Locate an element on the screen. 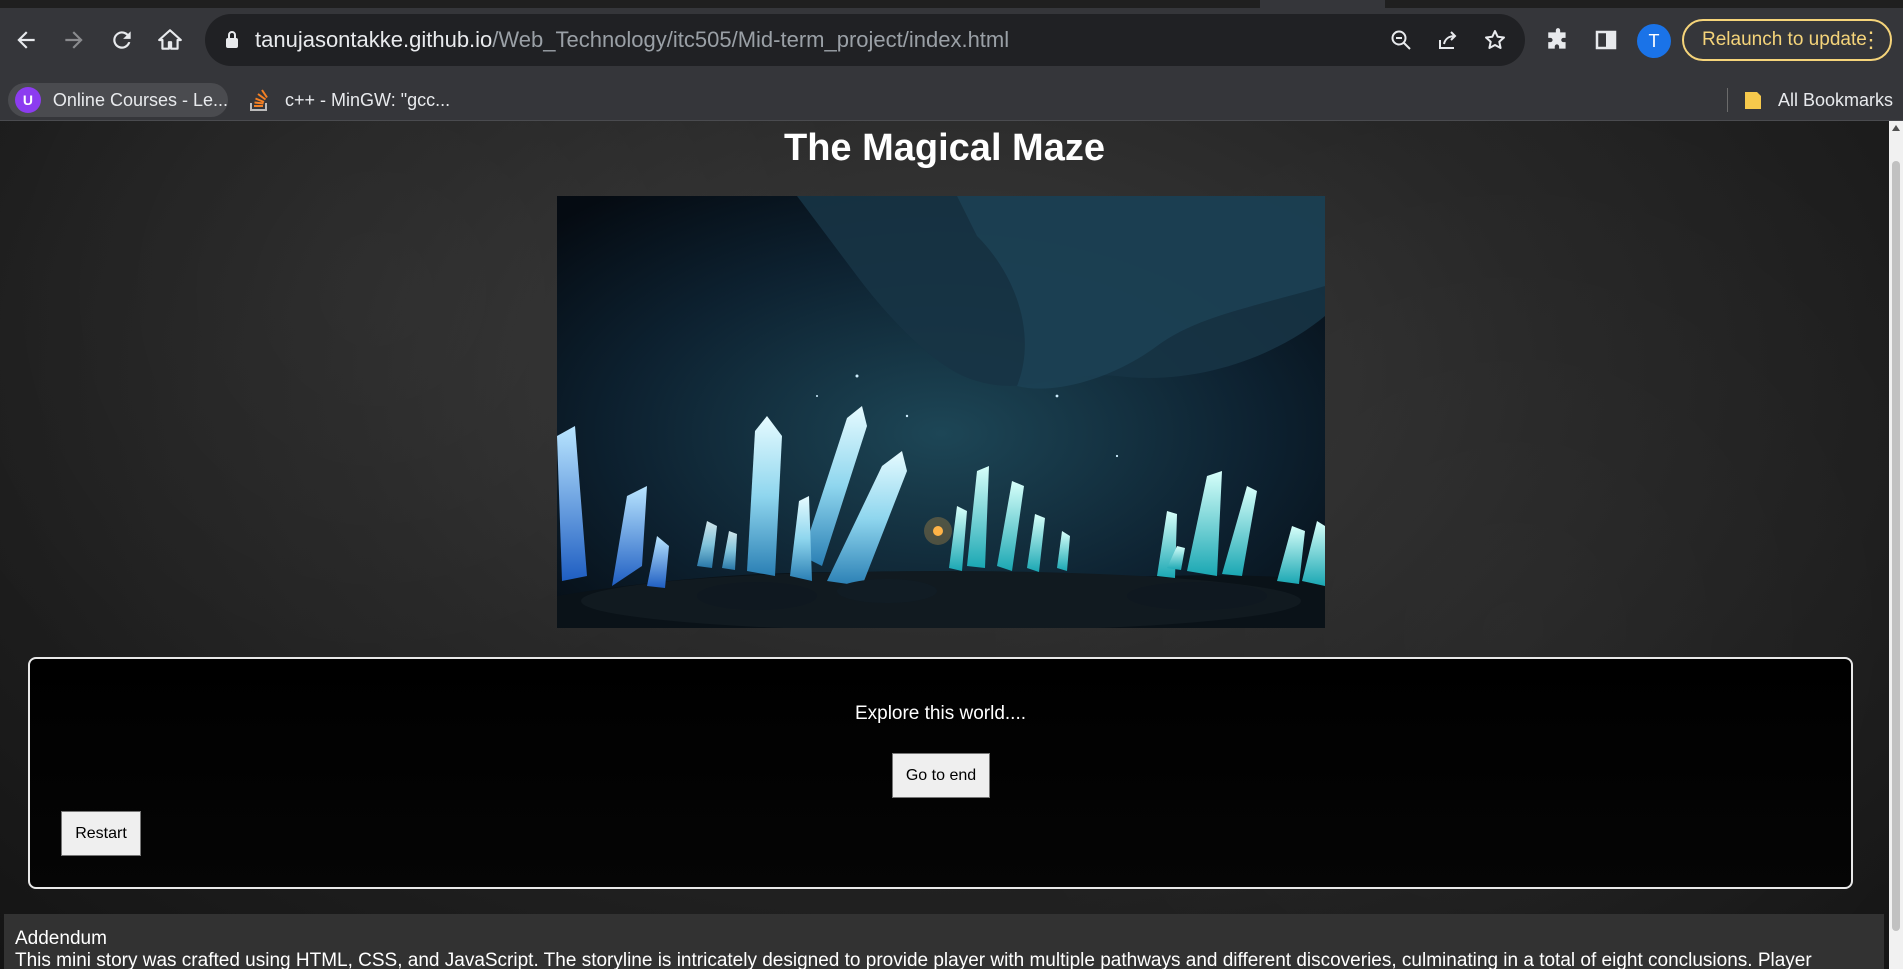  side-panel-icon is located at coordinates (1606, 40).